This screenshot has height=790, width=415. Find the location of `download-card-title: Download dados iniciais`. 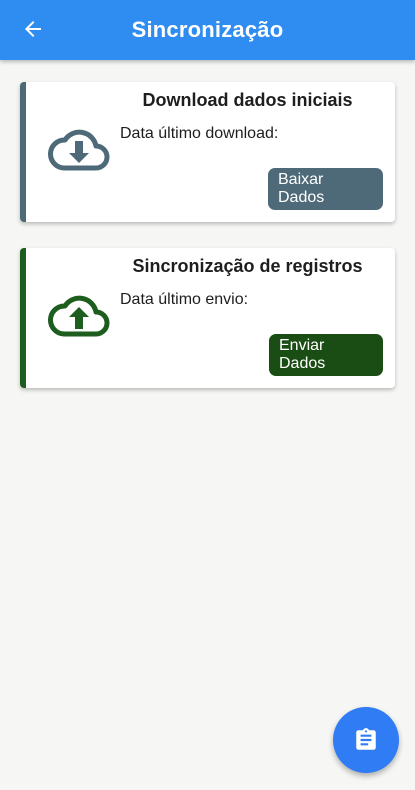

download-card-title: Download dados iniciais is located at coordinates (247, 100).